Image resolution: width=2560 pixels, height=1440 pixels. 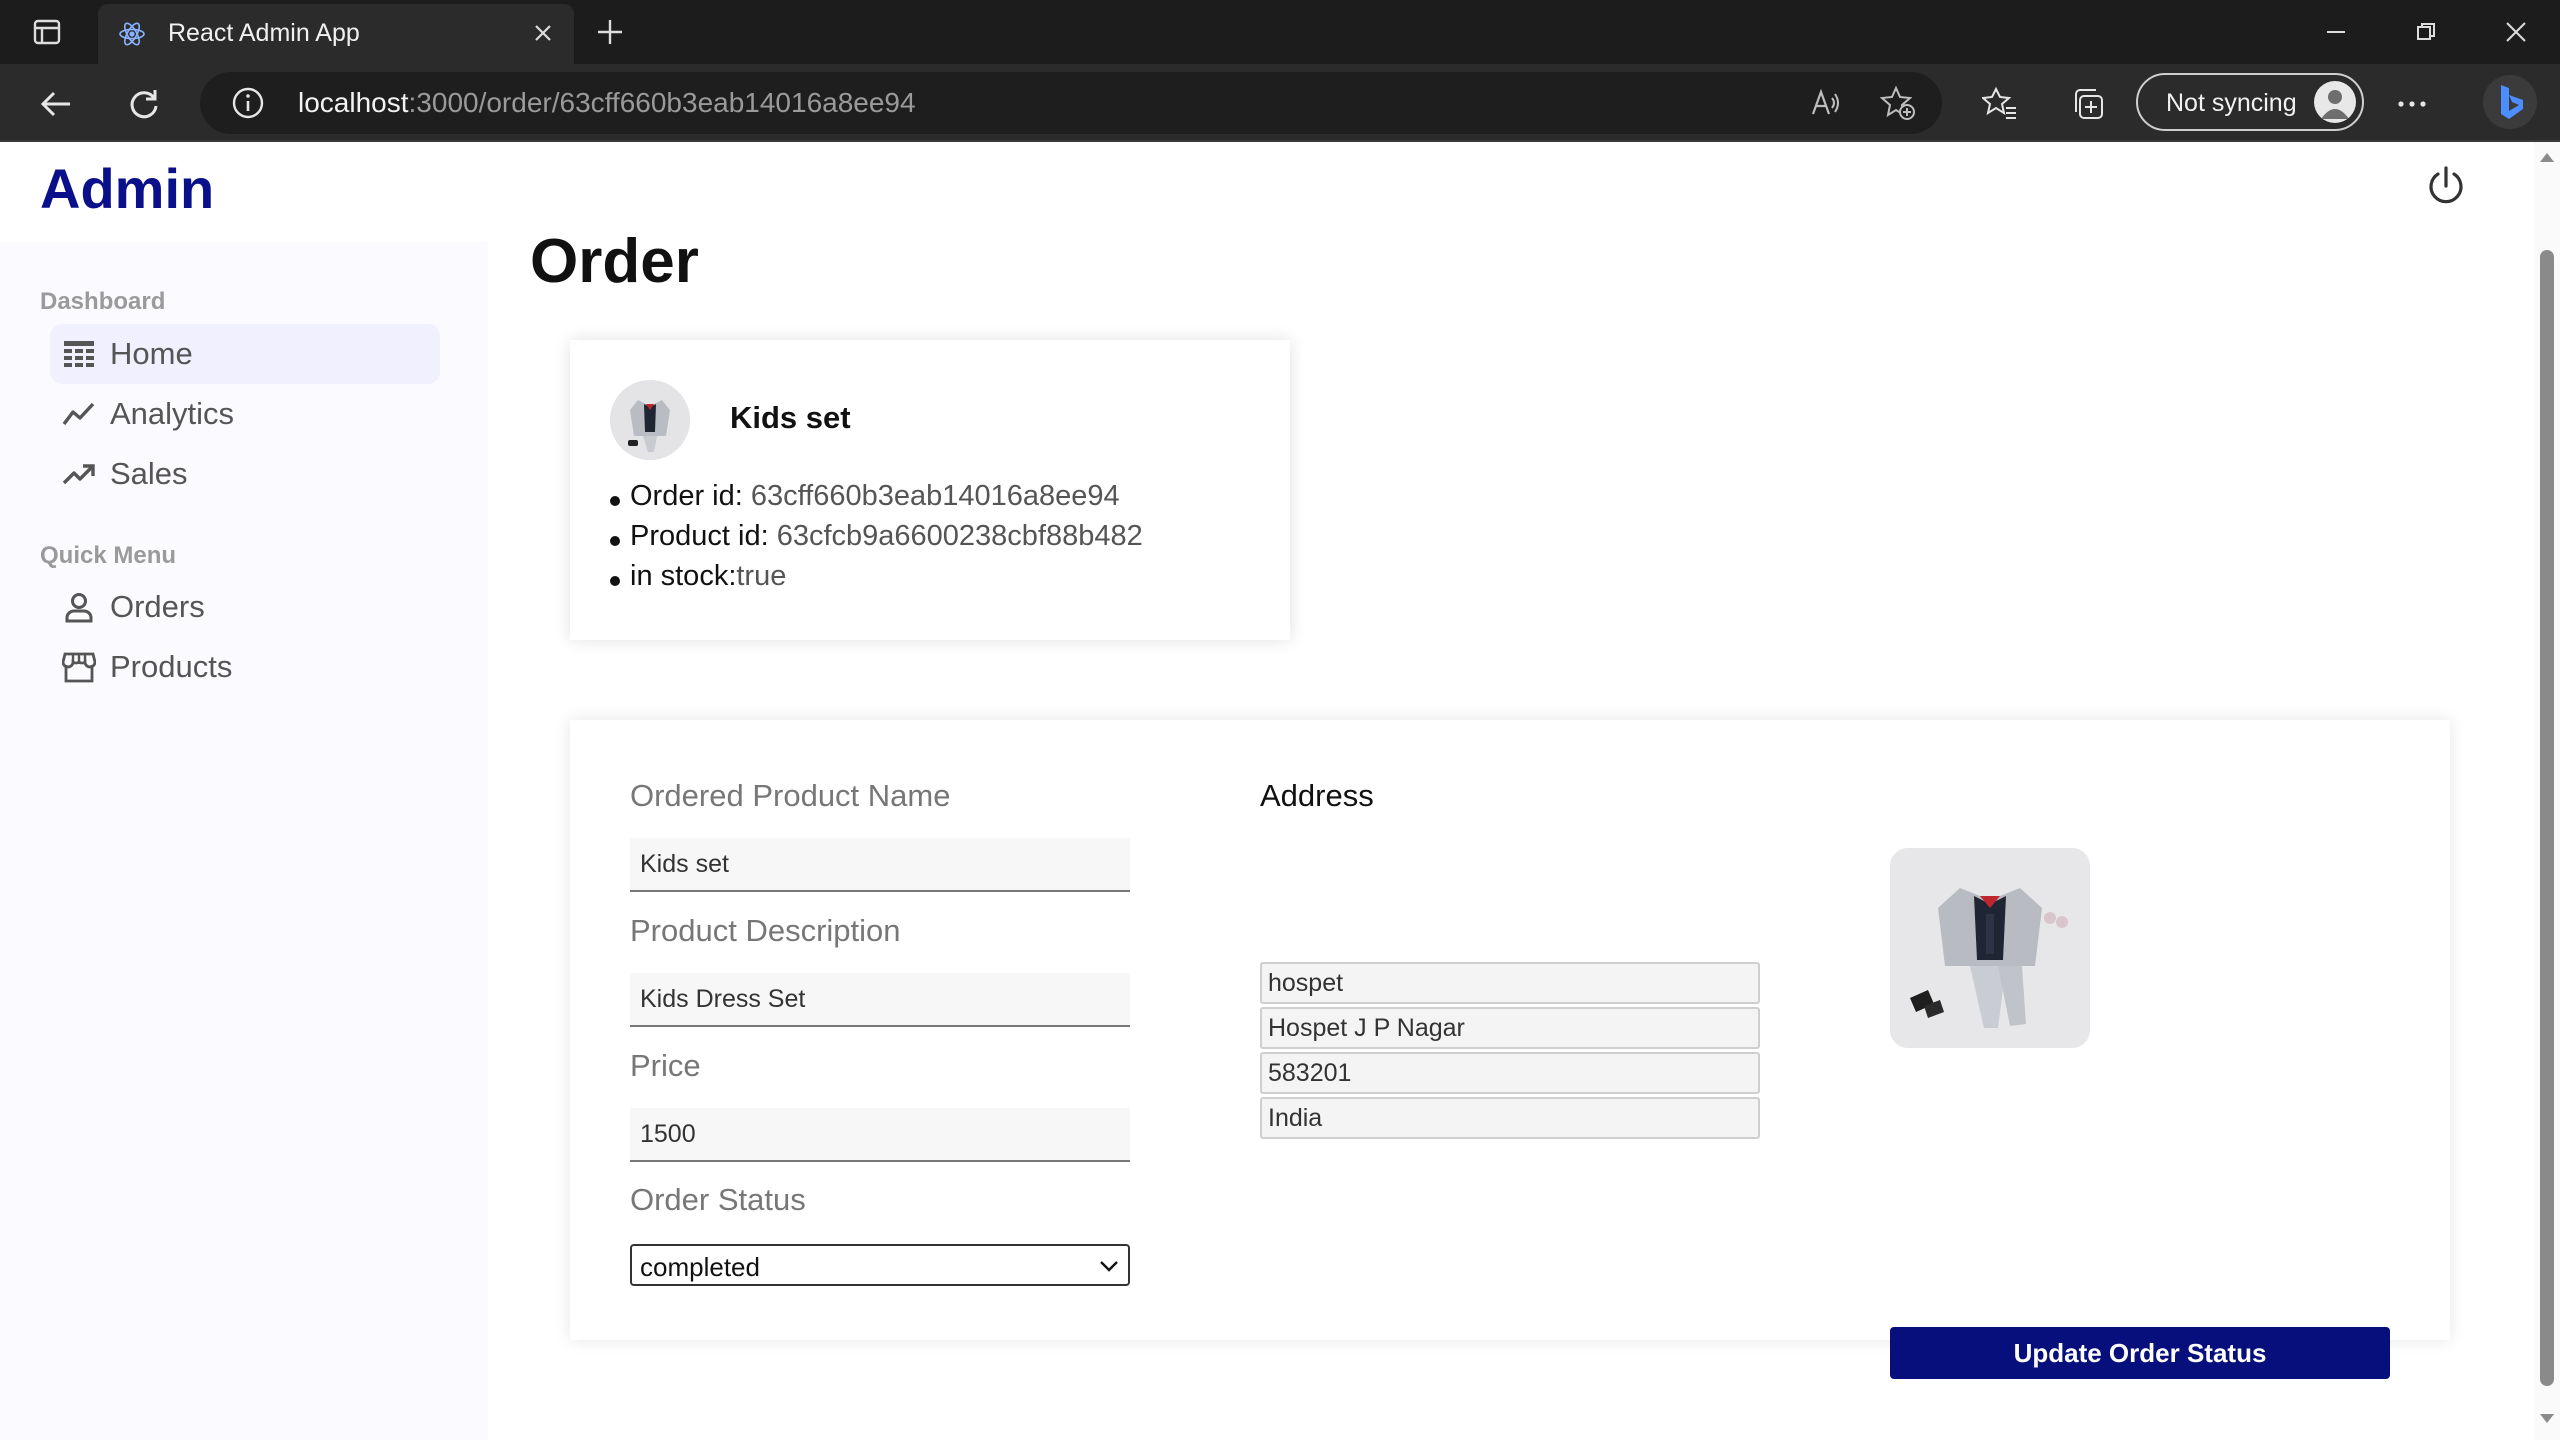 I want to click on product-description-label: Product Description, so click(x=765, y=930).